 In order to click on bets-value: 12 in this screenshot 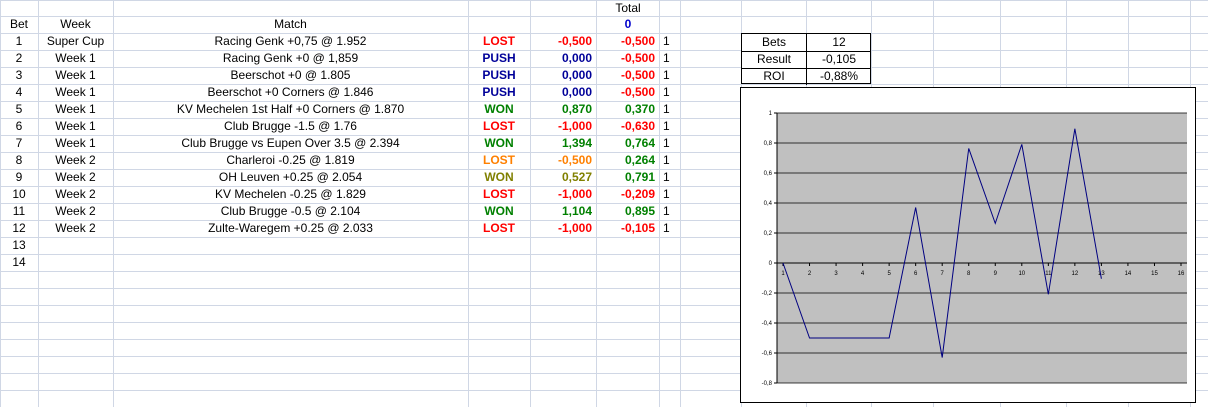, I will do `click(838, 42)`.